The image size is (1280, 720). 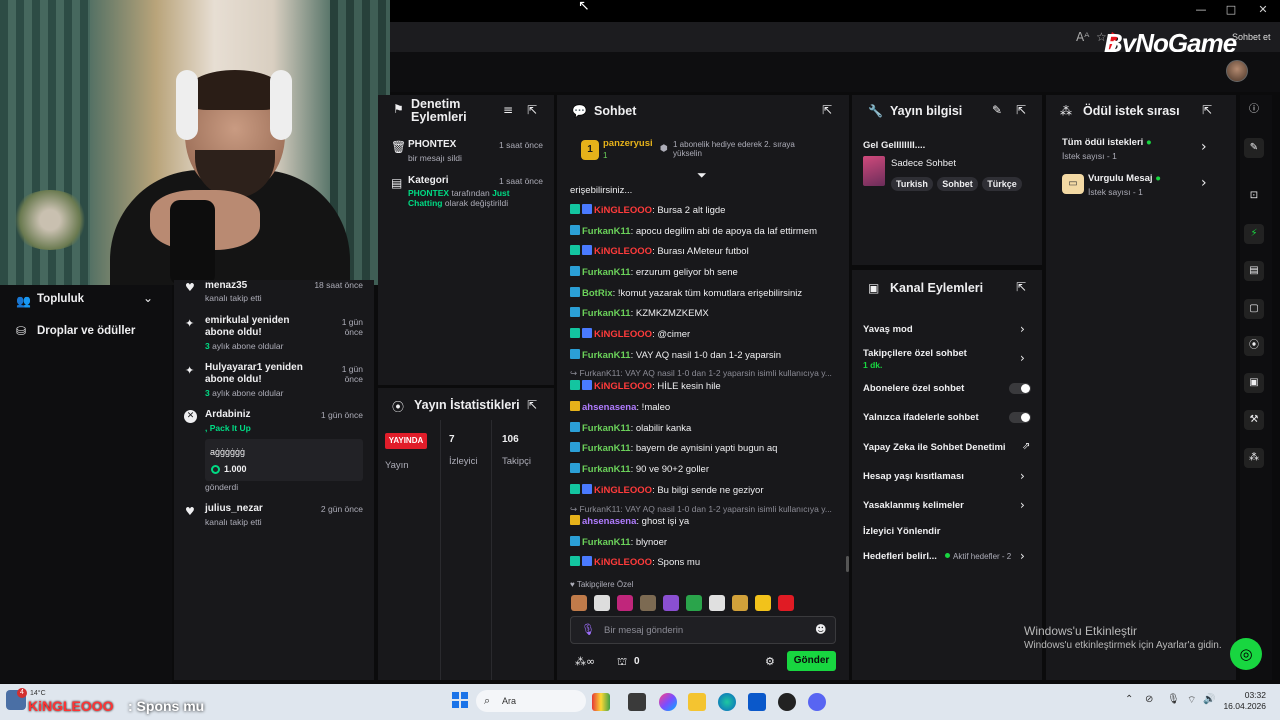 I want to click on tag: Sohbet, so click(x=957, y=184).